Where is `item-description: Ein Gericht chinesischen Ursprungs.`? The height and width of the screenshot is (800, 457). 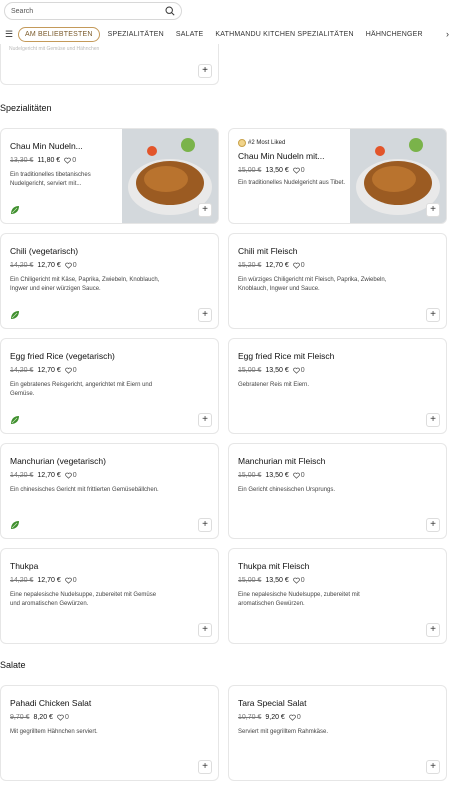 item-description: Ein Gericht chinesischen Ursprungs. is located at coordinates (287, 490).